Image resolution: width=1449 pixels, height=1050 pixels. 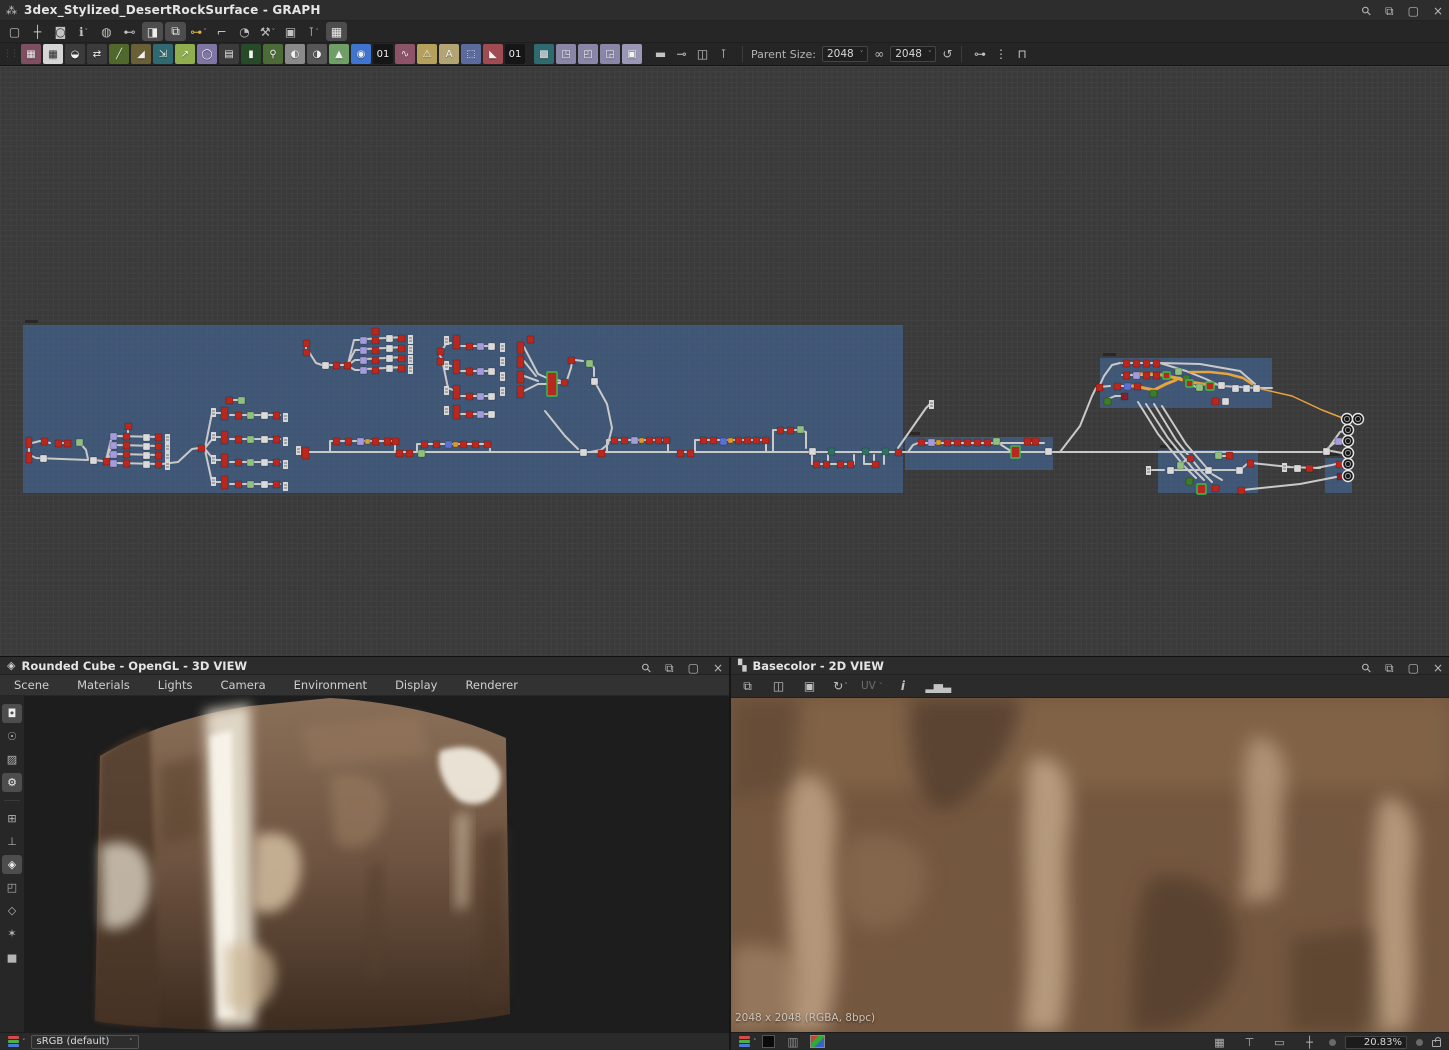 I want to click on compare-icon: ⧉, so click(x=747, y=686).